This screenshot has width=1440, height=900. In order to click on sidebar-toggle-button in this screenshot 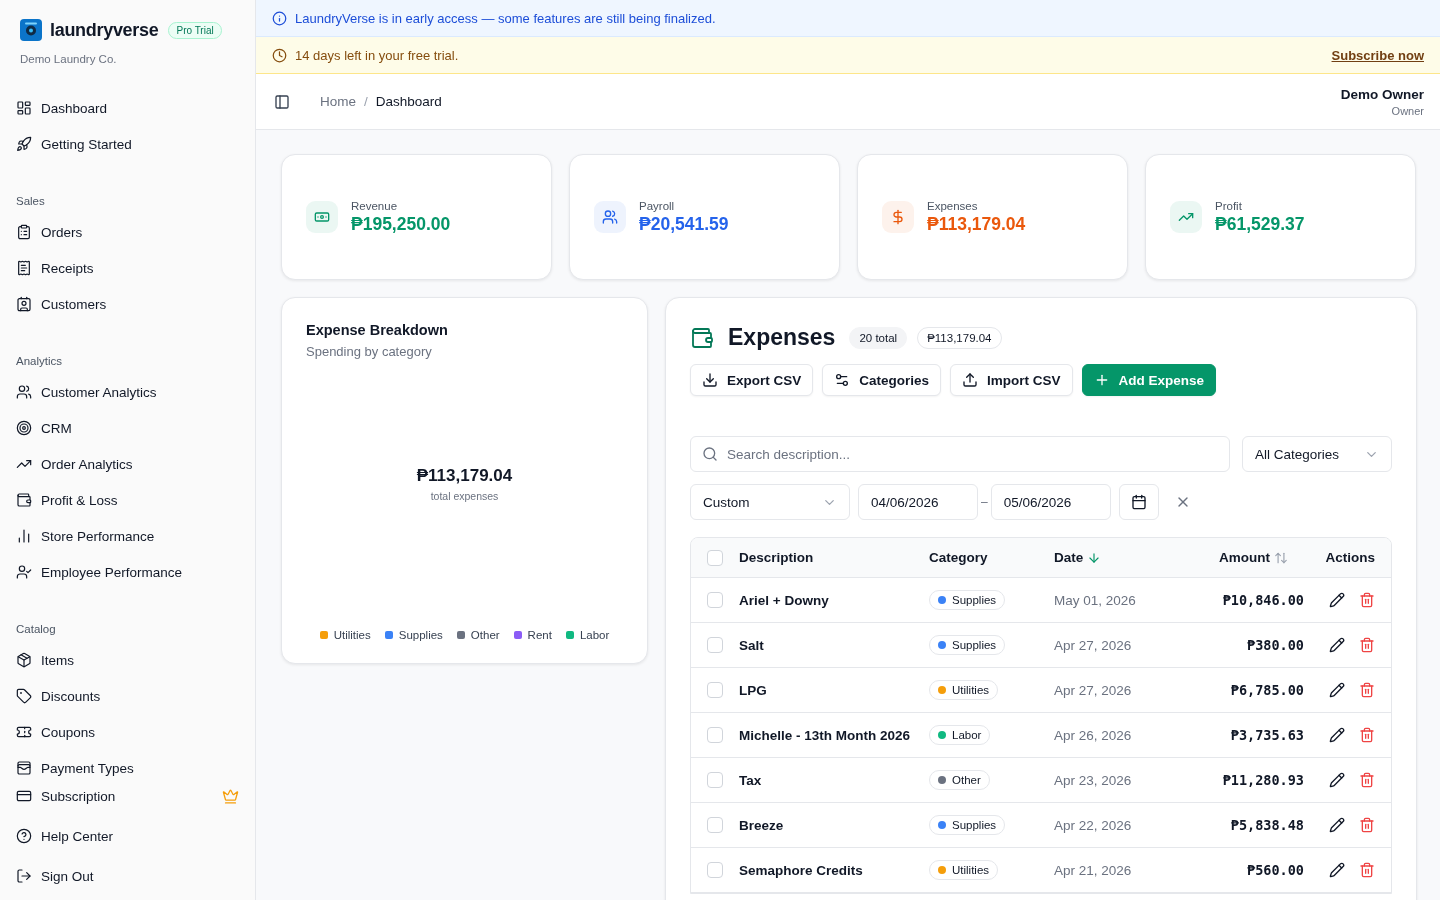, I will do `click(282, 101)`.